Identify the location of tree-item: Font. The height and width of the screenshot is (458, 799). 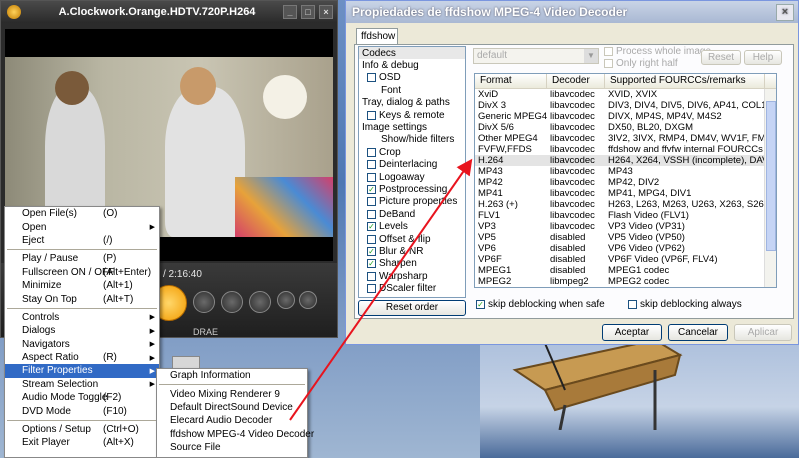
(412, 90).